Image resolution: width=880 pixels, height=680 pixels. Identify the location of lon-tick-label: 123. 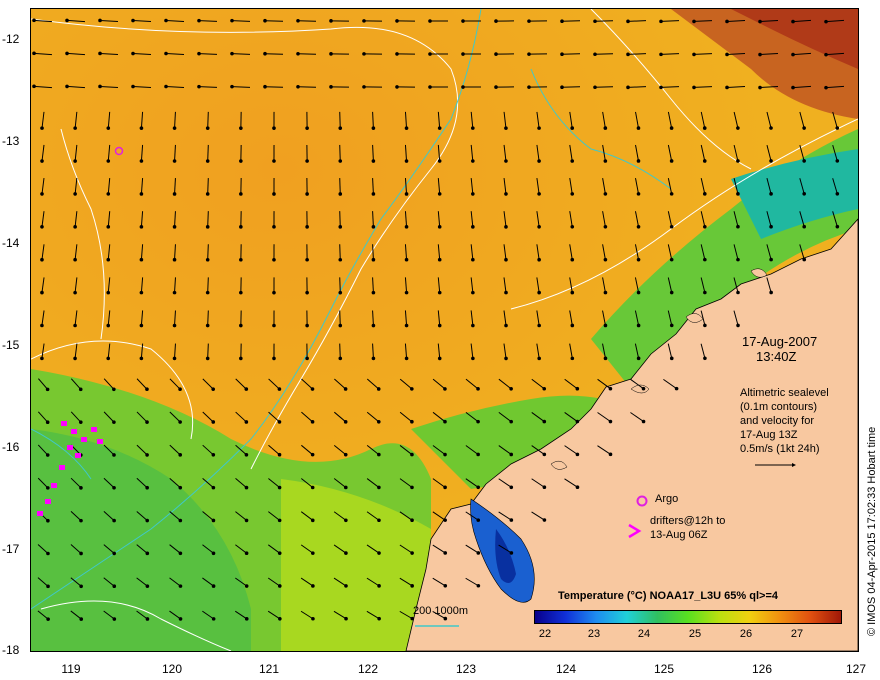
(466, 669).